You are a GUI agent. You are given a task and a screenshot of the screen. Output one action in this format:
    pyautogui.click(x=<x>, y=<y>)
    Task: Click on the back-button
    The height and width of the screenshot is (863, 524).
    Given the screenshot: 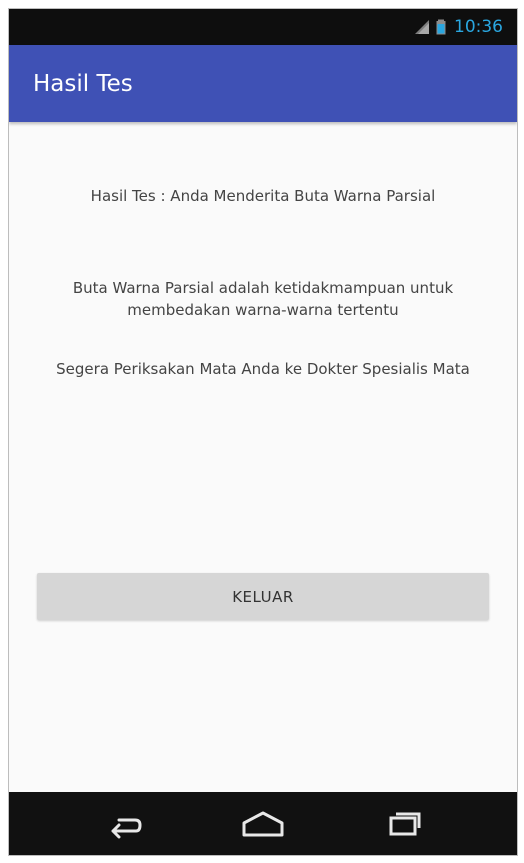 What is the action you would take?
    pyautogui.click(x=123, y=823)
    